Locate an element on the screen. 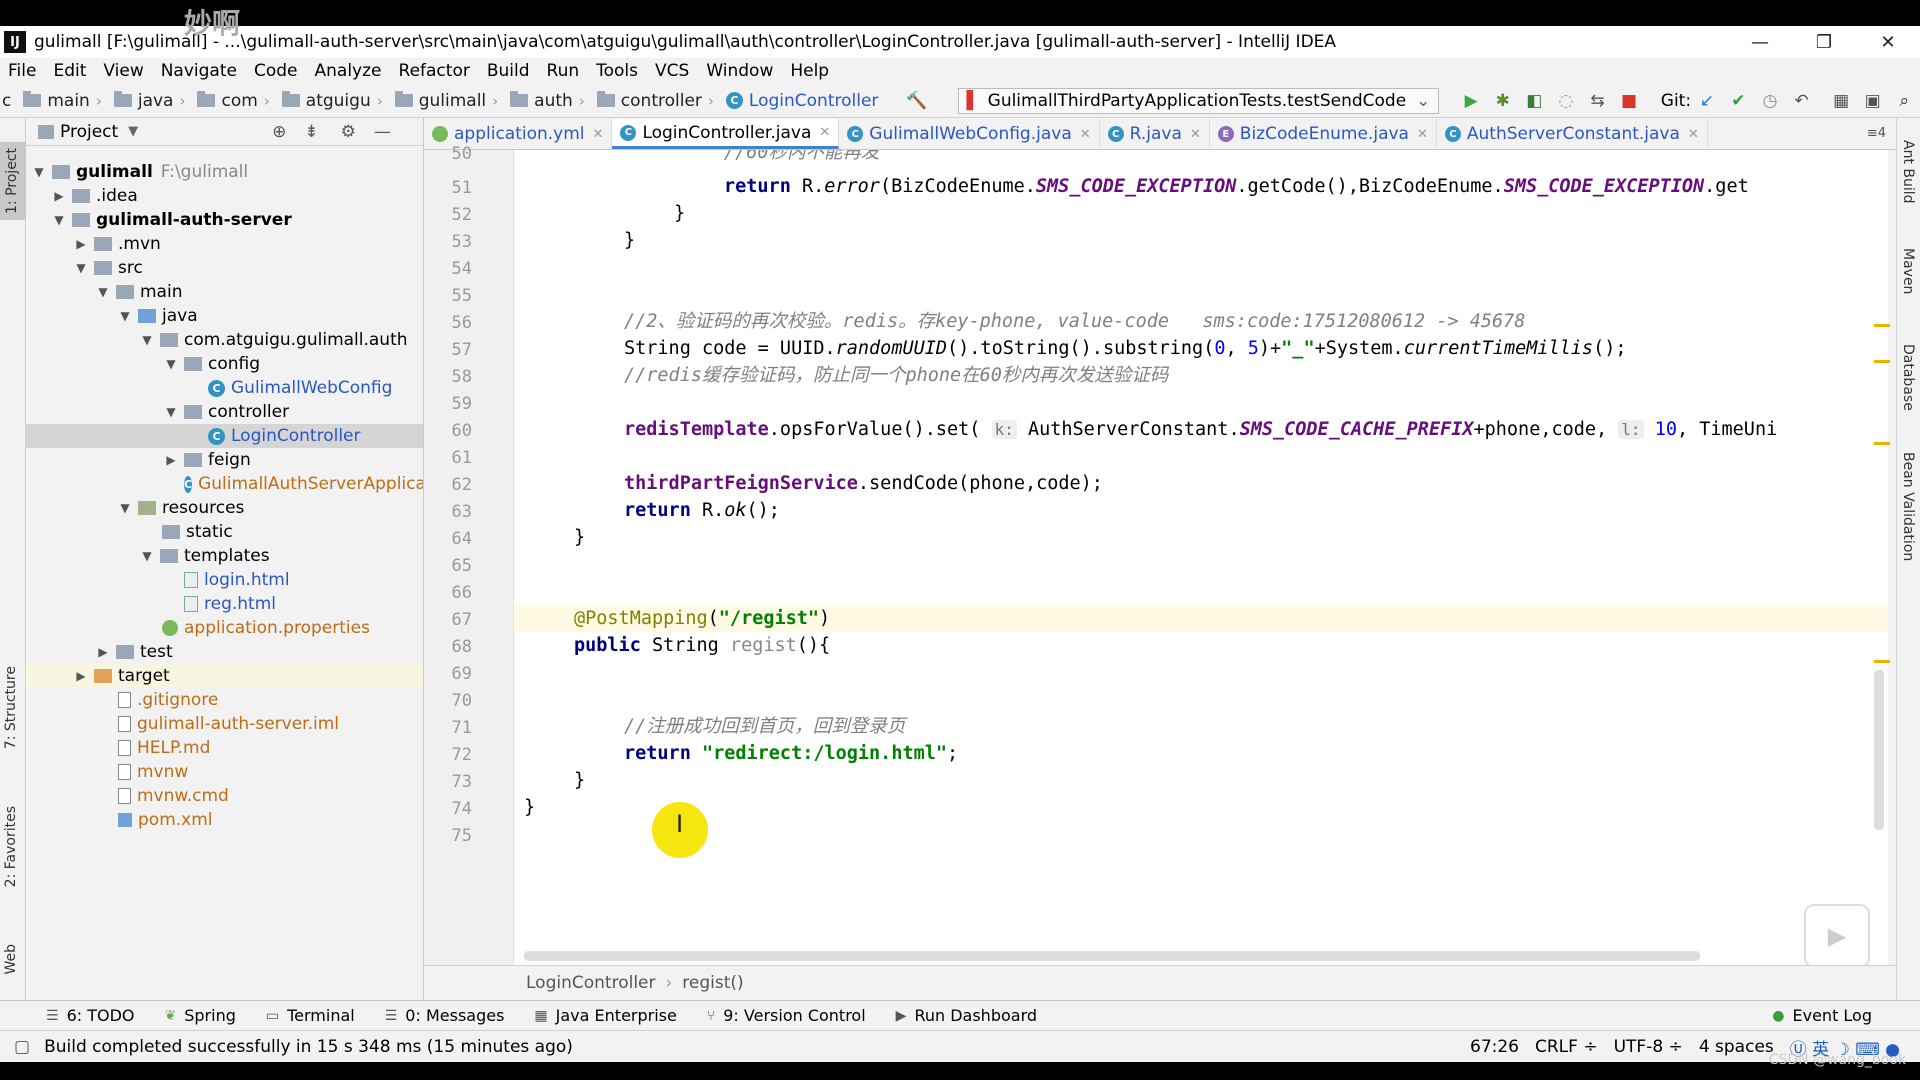 This screenshot has width=1920, height=1080. layout-icon: ▣ is located at coordinates (1873, 101).